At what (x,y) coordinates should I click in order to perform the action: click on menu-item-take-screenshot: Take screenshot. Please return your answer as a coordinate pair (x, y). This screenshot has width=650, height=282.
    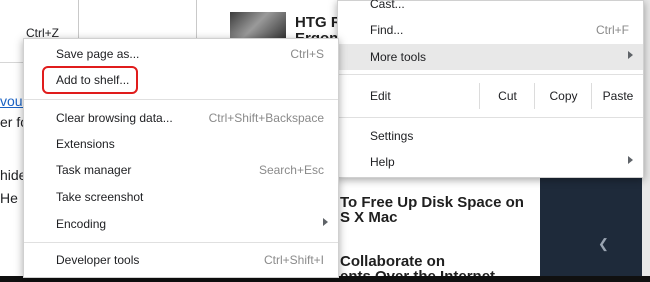
    Looking at the image, I should click on (181, 197).